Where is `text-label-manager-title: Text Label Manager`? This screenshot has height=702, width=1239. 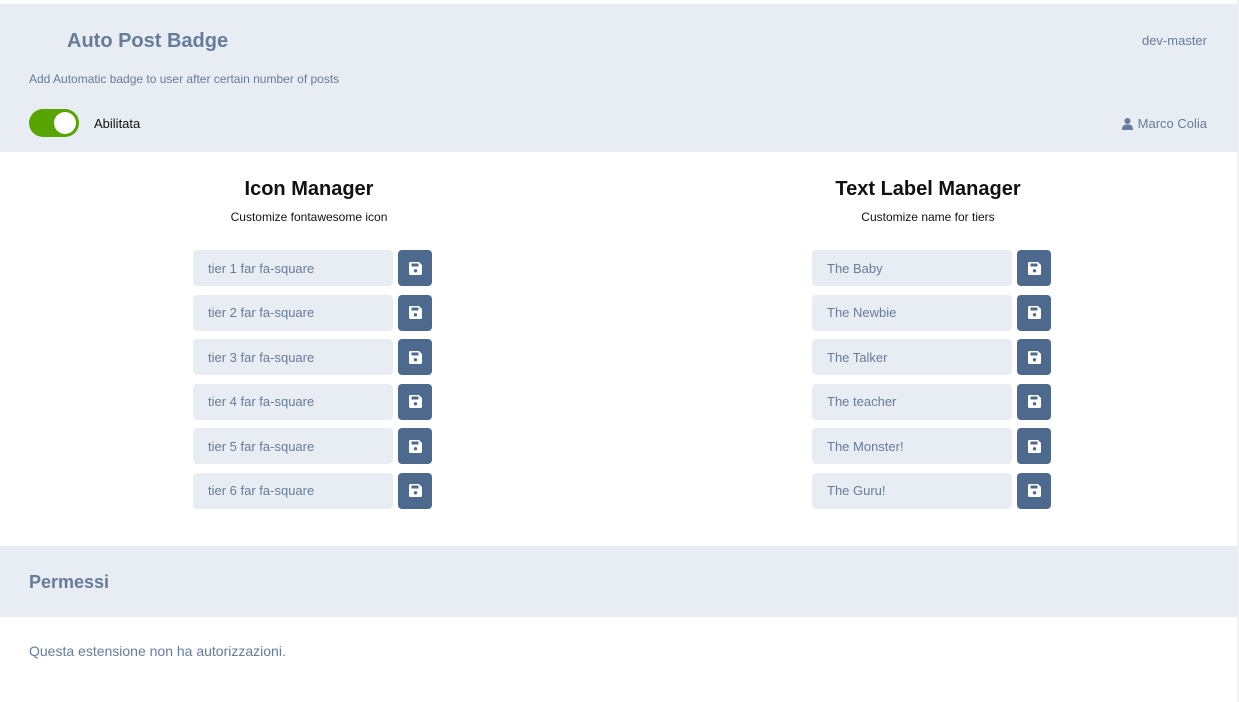
text-label-manager-title: Text Label Manager is located at coordinates (928, 189).